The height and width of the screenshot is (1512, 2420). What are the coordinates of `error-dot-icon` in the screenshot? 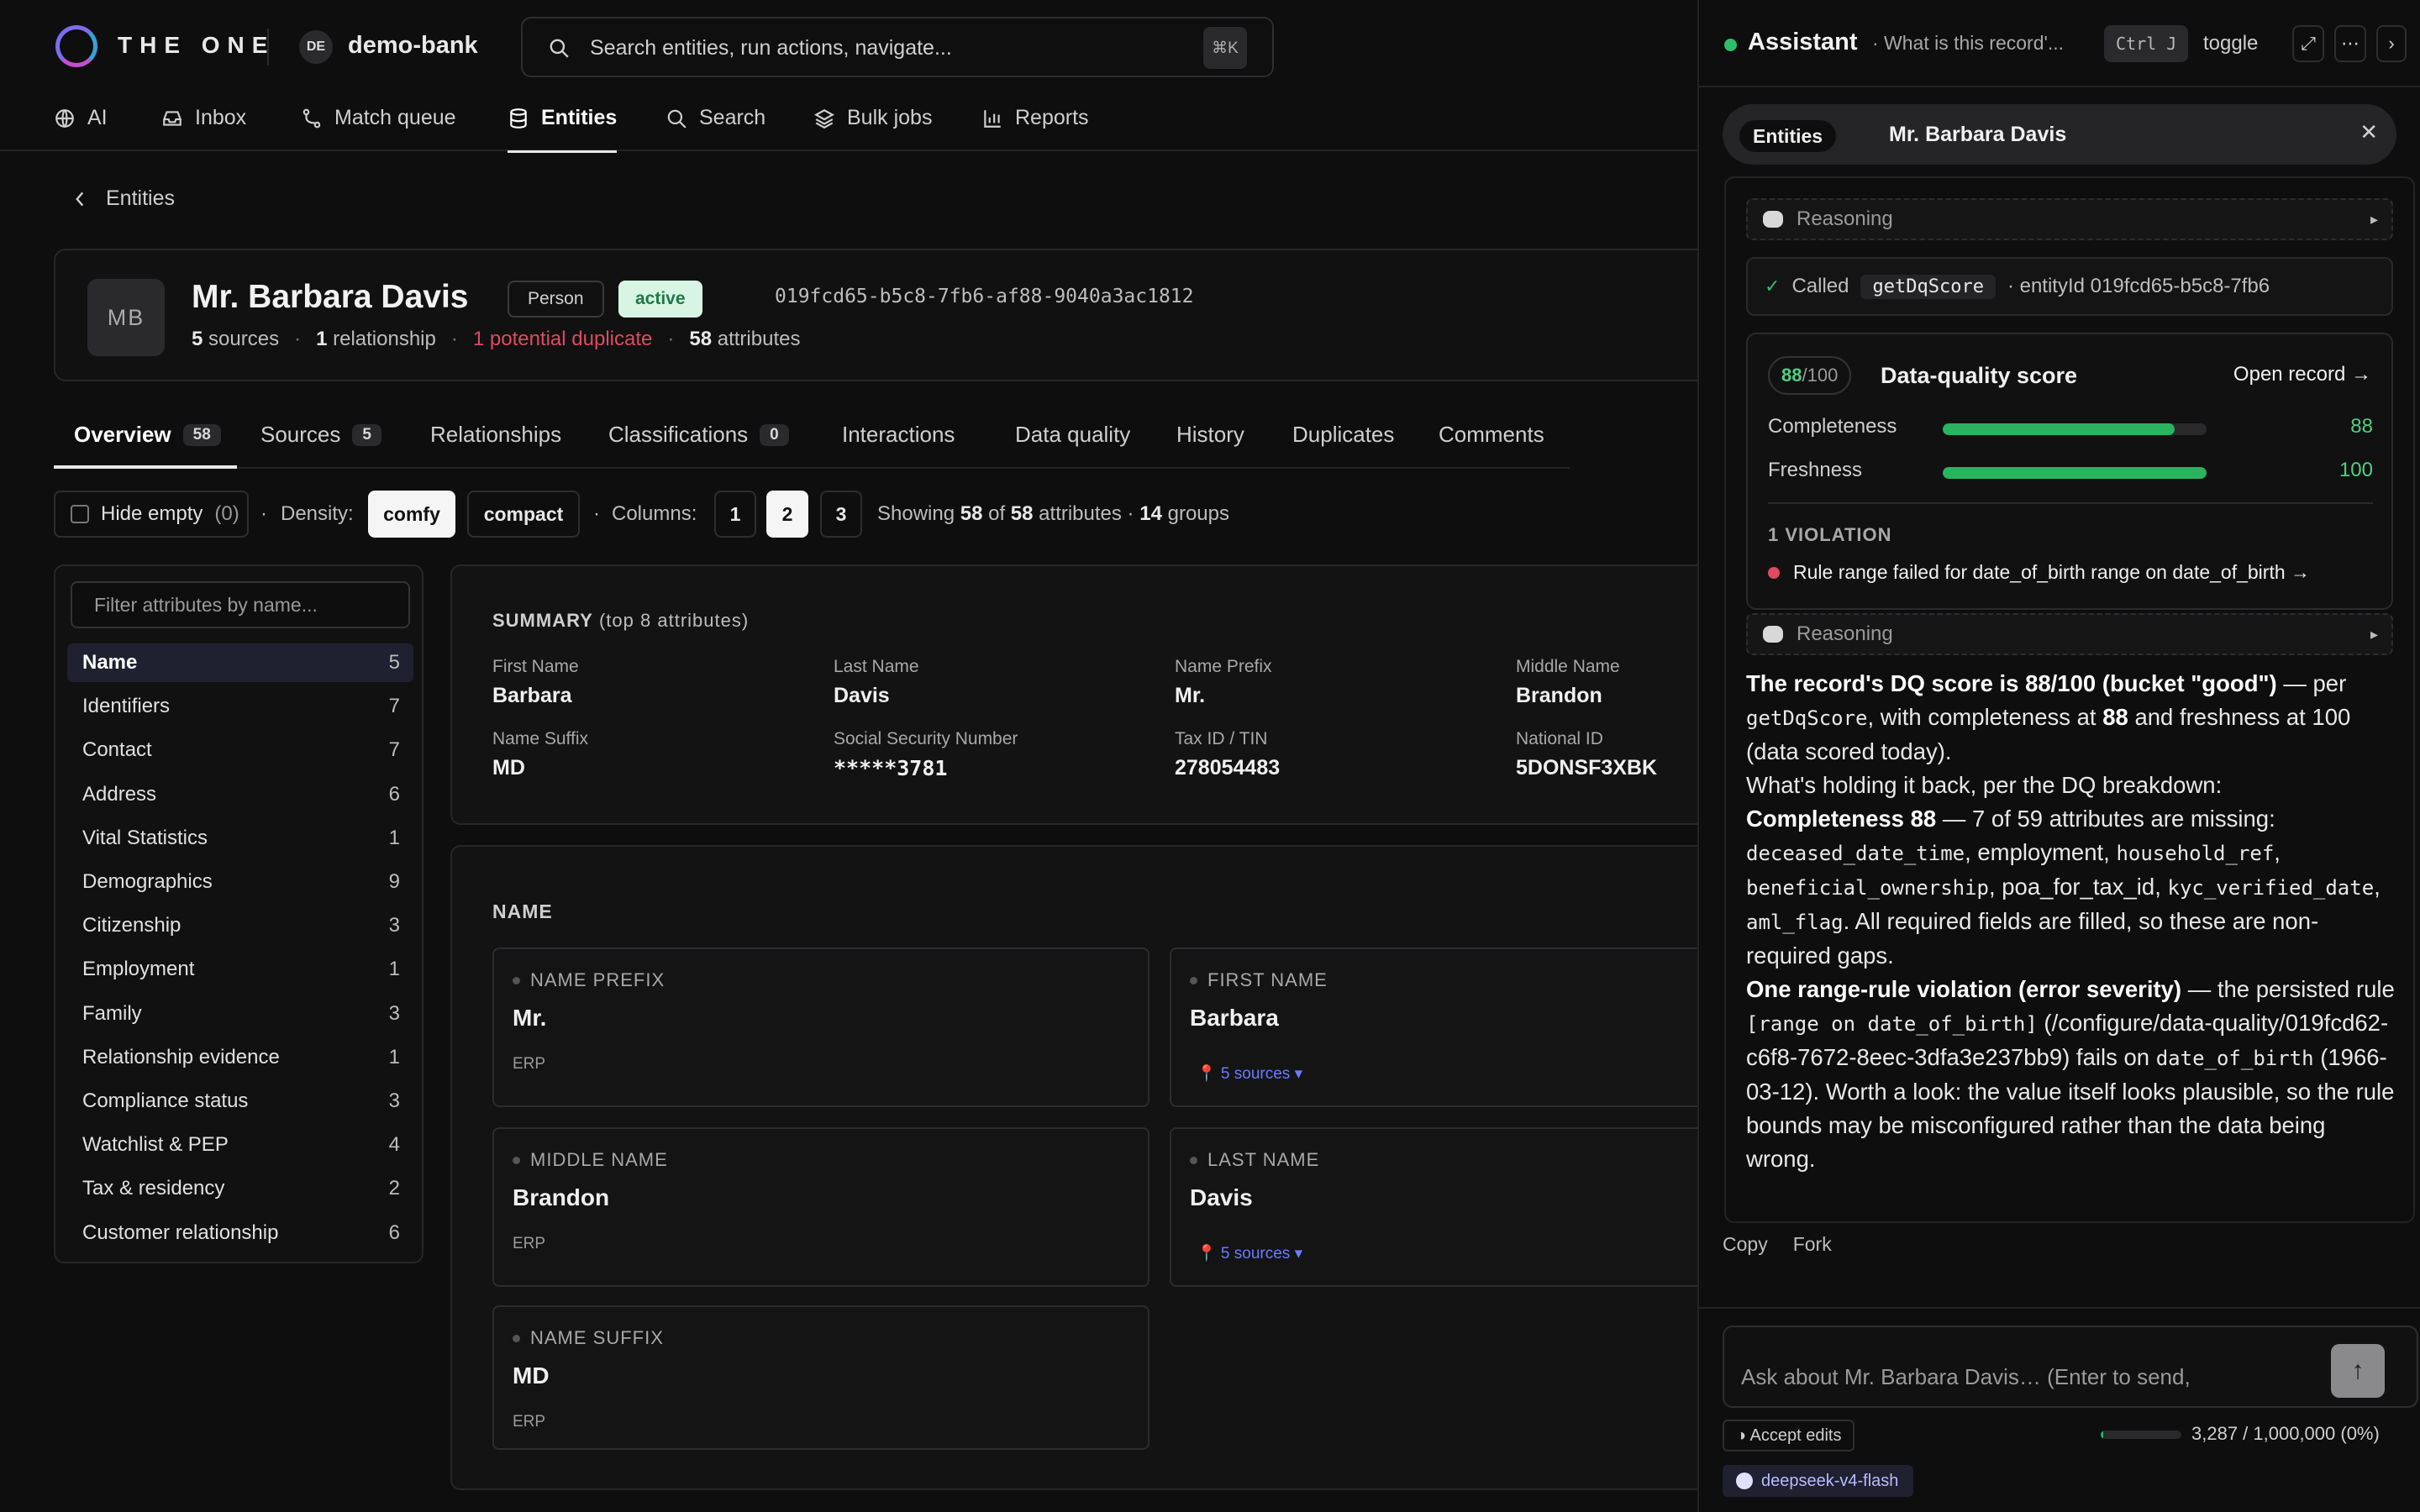 It's located at (1774, 572).